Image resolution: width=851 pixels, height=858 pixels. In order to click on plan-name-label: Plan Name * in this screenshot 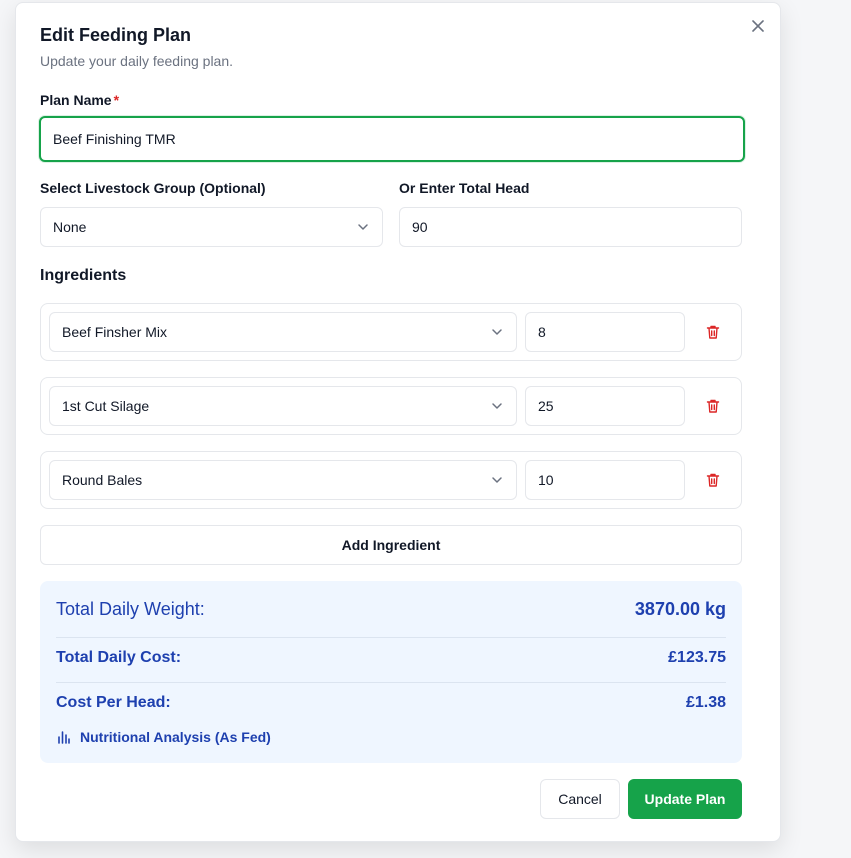, I will do `click(79, 100)`.